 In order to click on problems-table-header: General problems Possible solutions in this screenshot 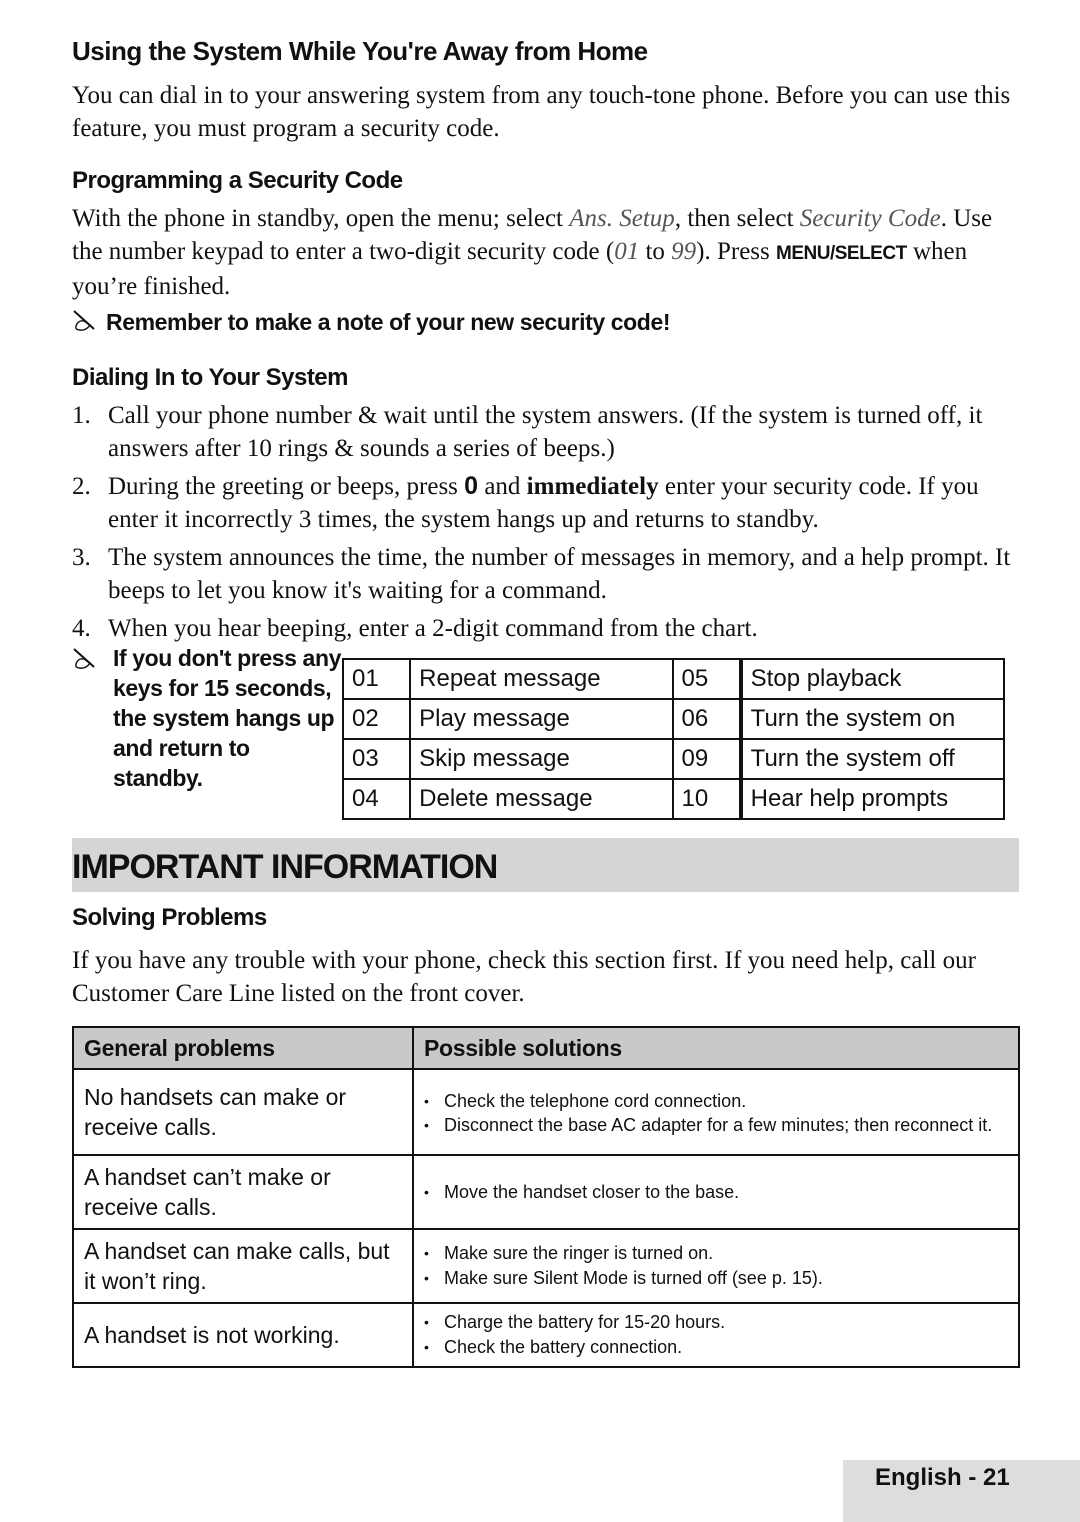, I will do `click(546, 1048)`.